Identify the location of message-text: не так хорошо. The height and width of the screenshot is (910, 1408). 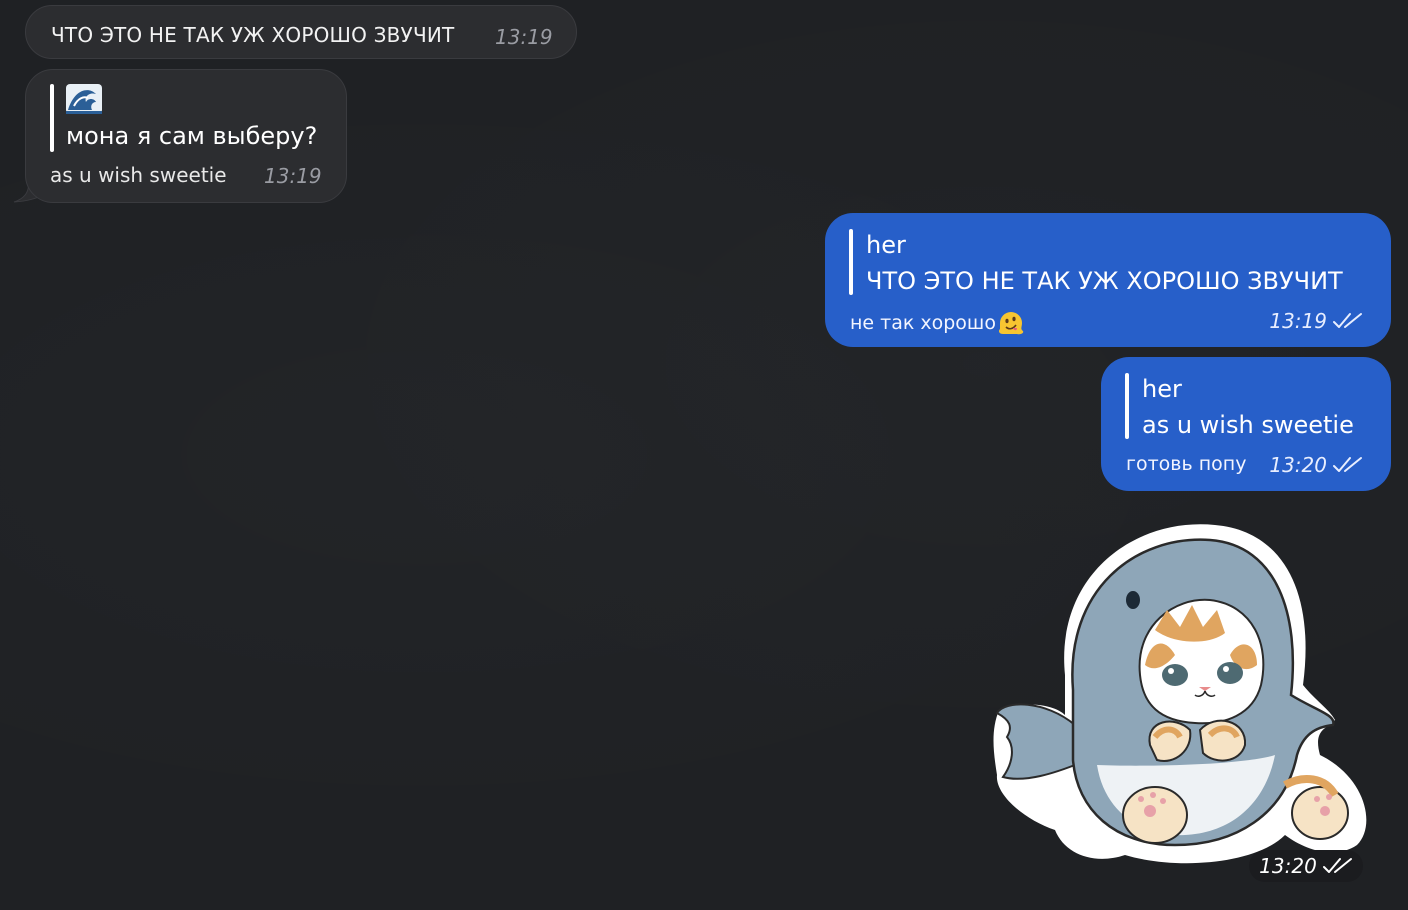
(923, 323).